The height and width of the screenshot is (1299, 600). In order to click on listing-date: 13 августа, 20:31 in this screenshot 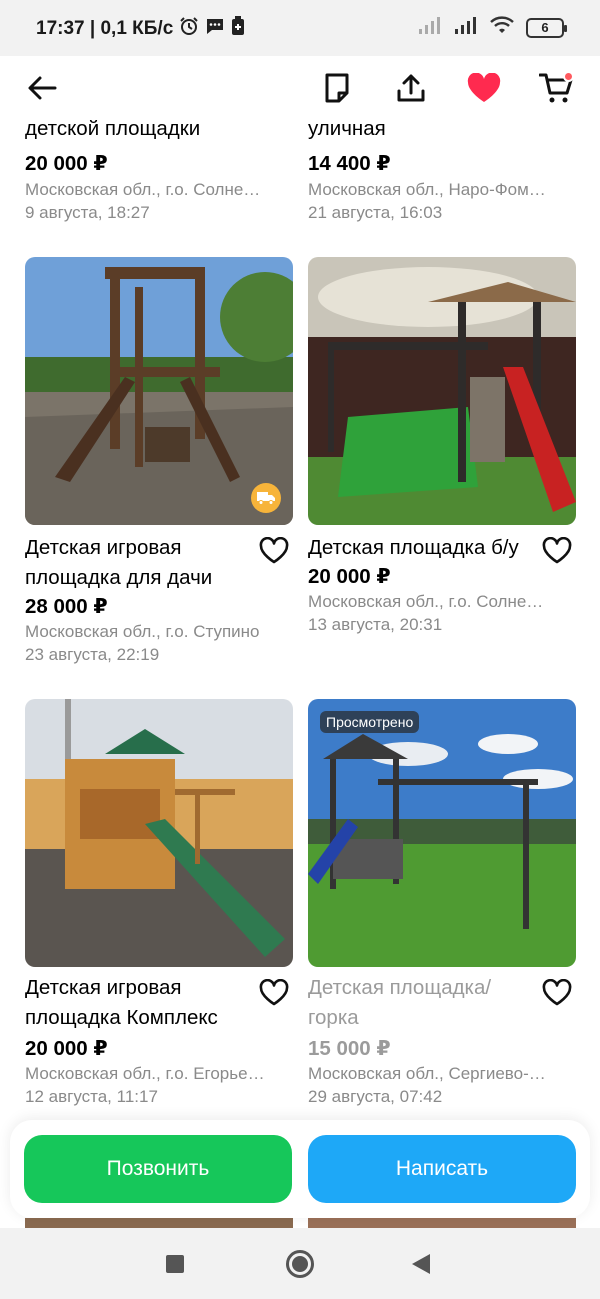, I will do `click(375, 624)`.